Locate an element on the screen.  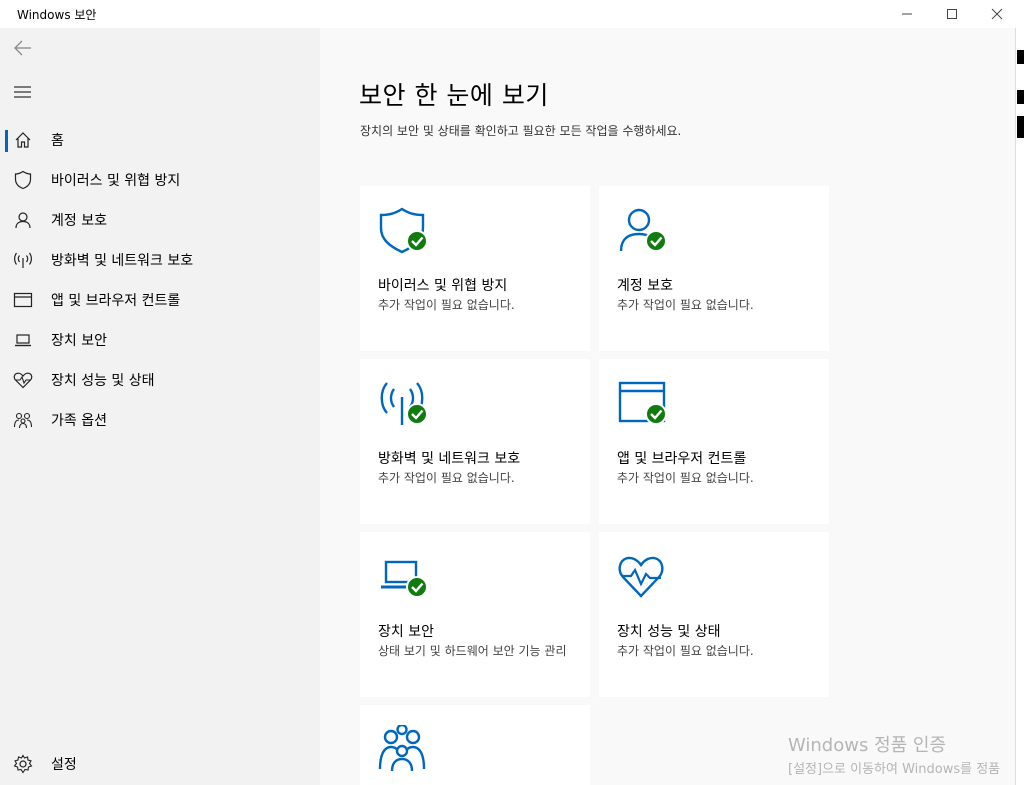
antenna-check-icon is located at coordinates (404, 403).